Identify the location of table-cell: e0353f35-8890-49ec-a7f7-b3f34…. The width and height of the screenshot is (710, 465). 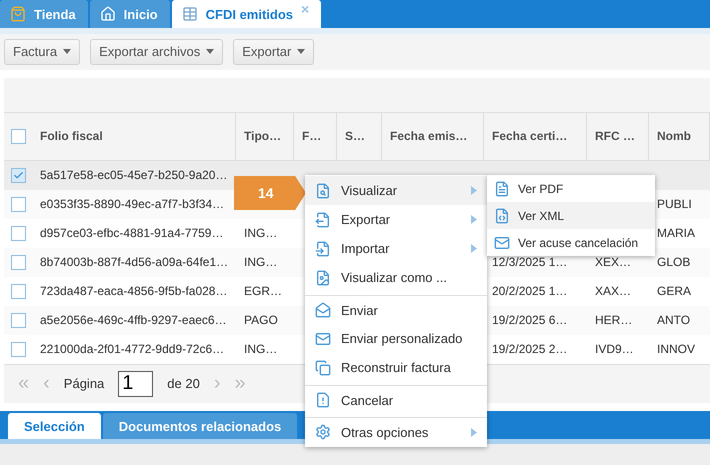
(132, 204).